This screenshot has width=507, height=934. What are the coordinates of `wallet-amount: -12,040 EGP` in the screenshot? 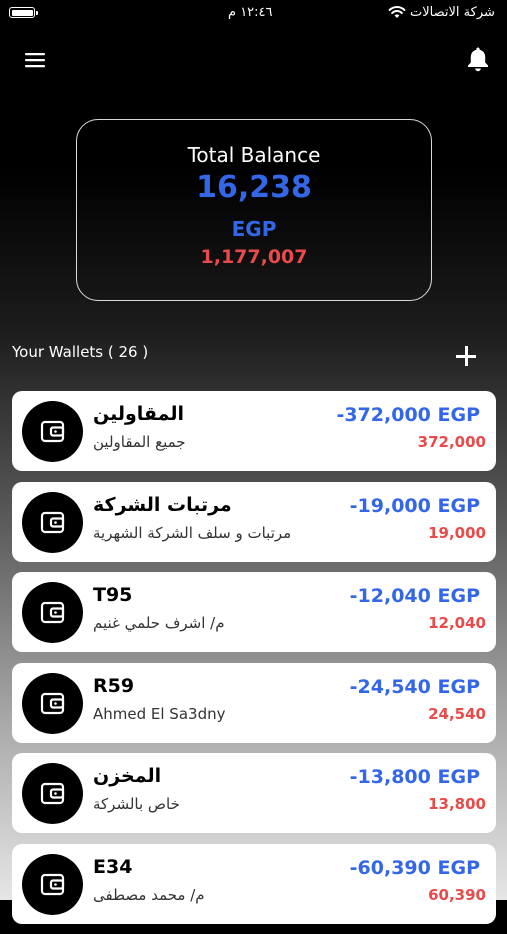 It's located at (414, 596).